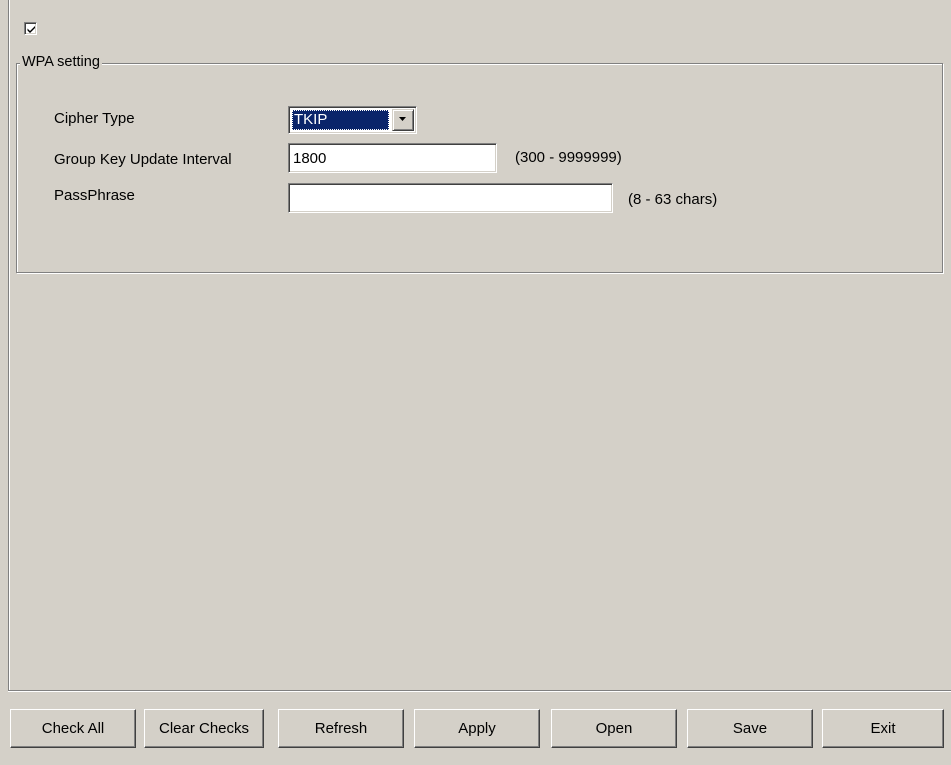 Image resolution: width=951 pixels, height=765 pixels. Describe the element at coordinates (61, 62) in the screenshot. I see `wpa-setting-title: WPA setting` at that location.